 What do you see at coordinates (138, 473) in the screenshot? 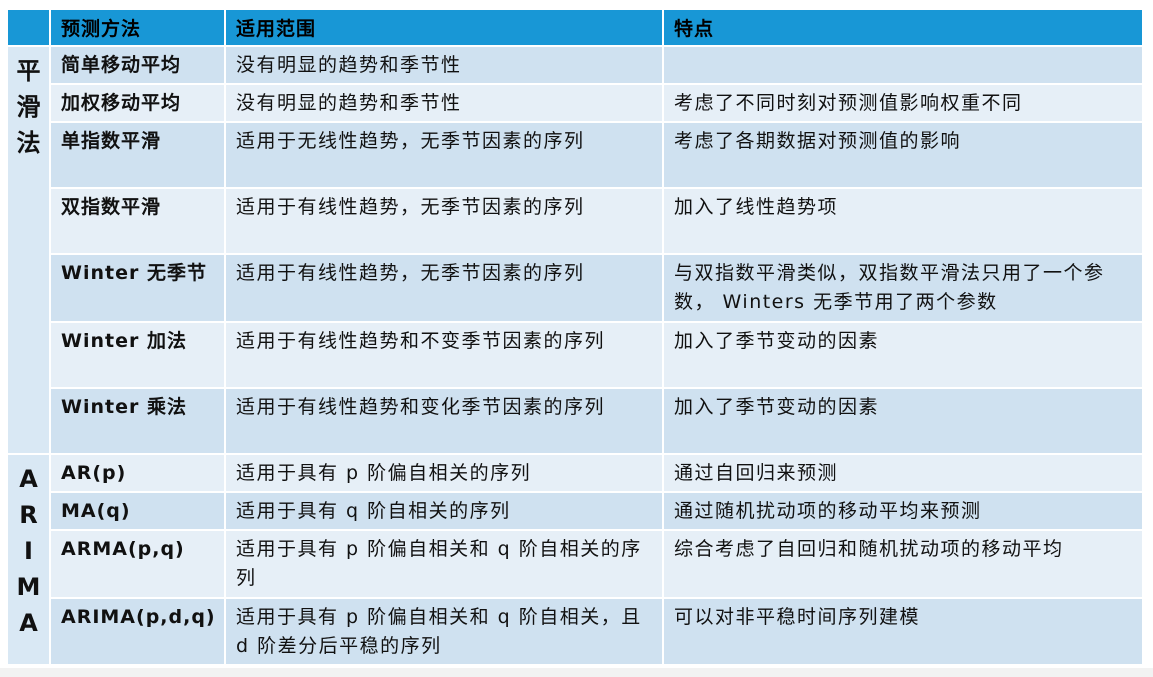
I see `method-cell: AR(p)` at bounding box center [138, 473].